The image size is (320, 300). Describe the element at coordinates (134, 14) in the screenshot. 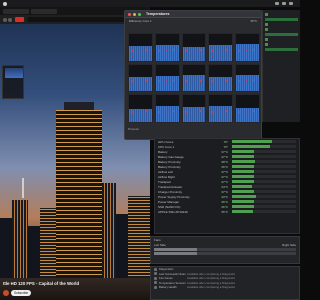

I see `minimize-icon` at that location.